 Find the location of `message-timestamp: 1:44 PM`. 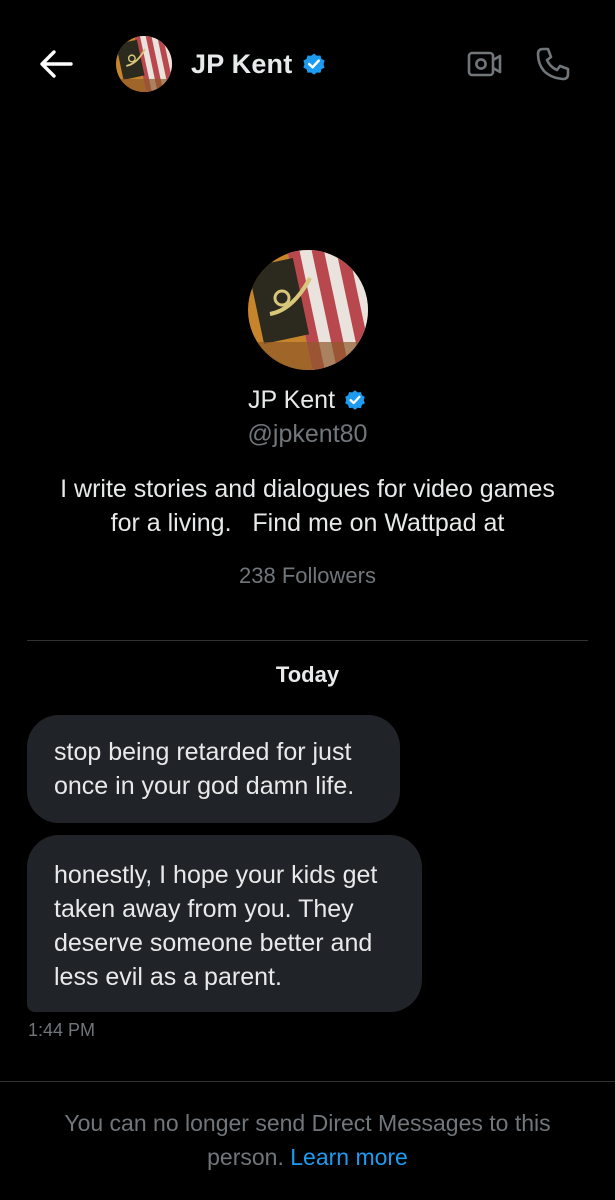

message-timestamp: 1:44 PM is located at coordinates (62, 1030).